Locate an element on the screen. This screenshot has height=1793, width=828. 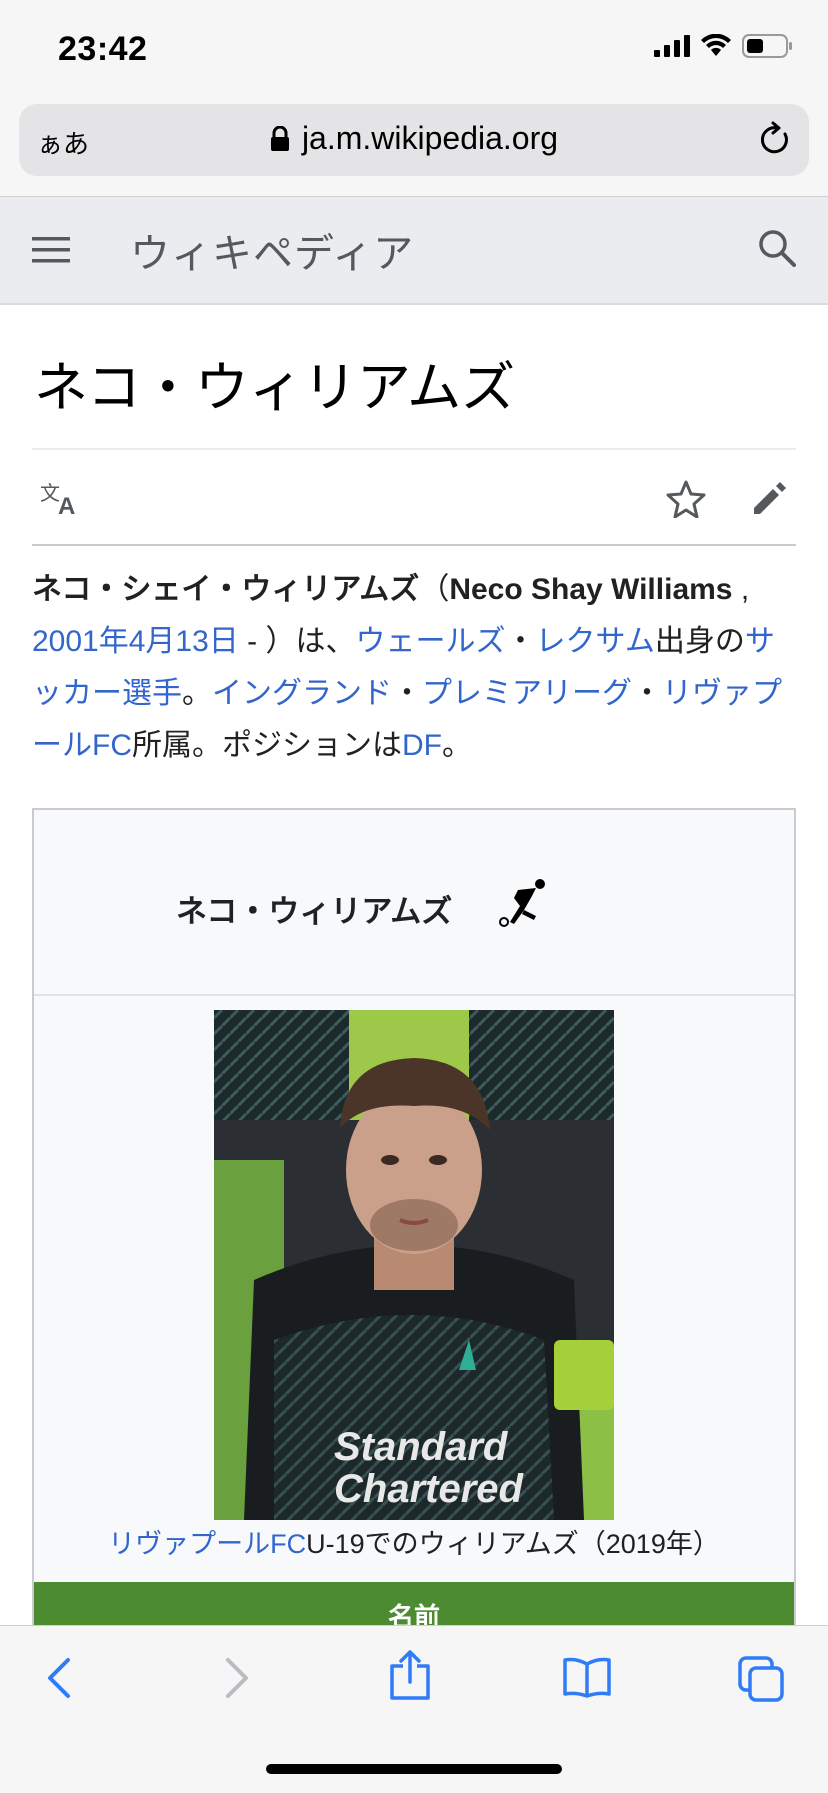
url-display: ja.m.wikipedia.org is located at coordinates (414, 140).